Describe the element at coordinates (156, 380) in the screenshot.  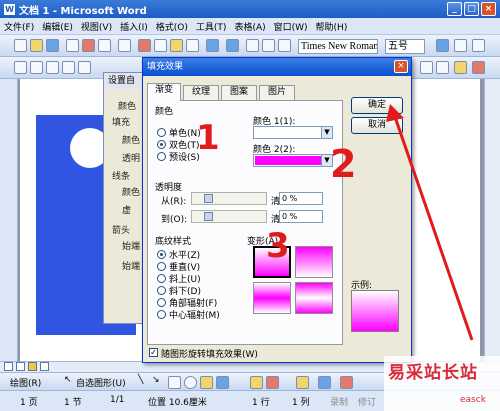
I see `arrow-icon: ↘` at that location.